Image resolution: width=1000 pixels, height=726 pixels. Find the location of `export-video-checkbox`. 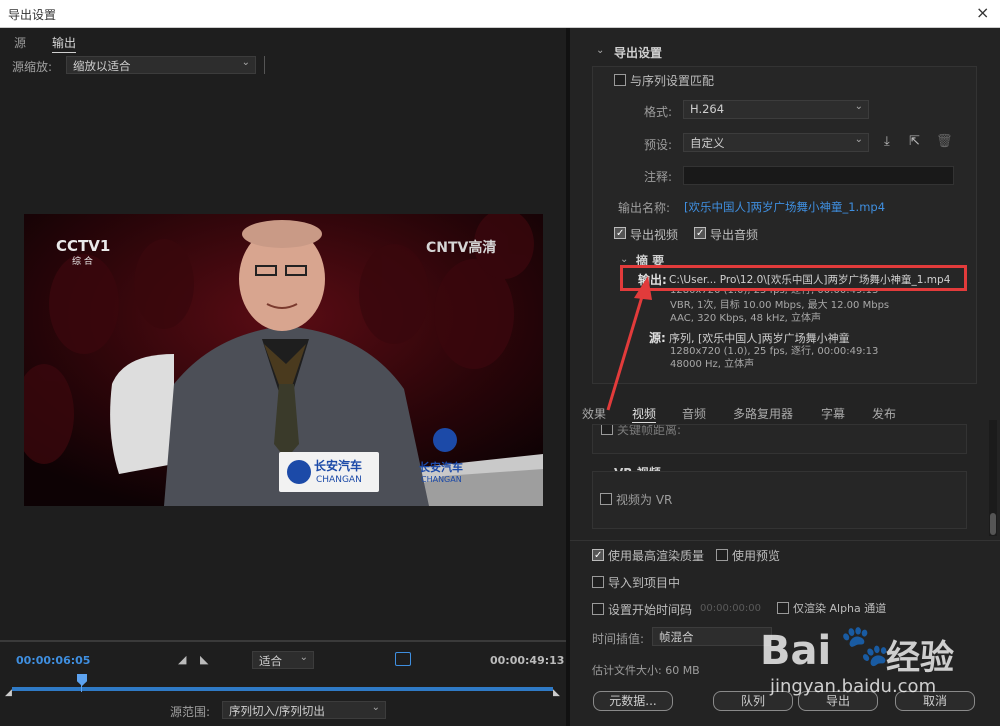

export-video-checkbox is located at coordinates (620, 233).